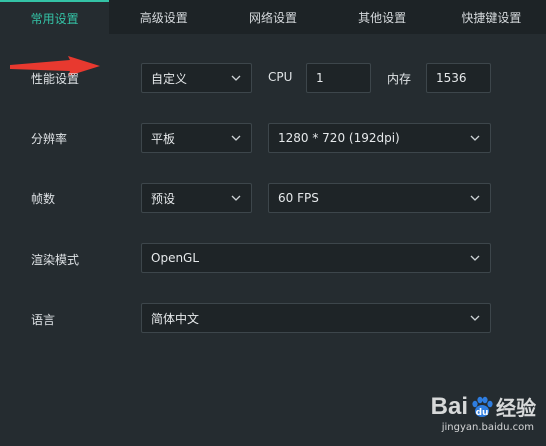 This screenshot has width=546, height=446. I want to click on memory-input: 1536, so click(458, 78).